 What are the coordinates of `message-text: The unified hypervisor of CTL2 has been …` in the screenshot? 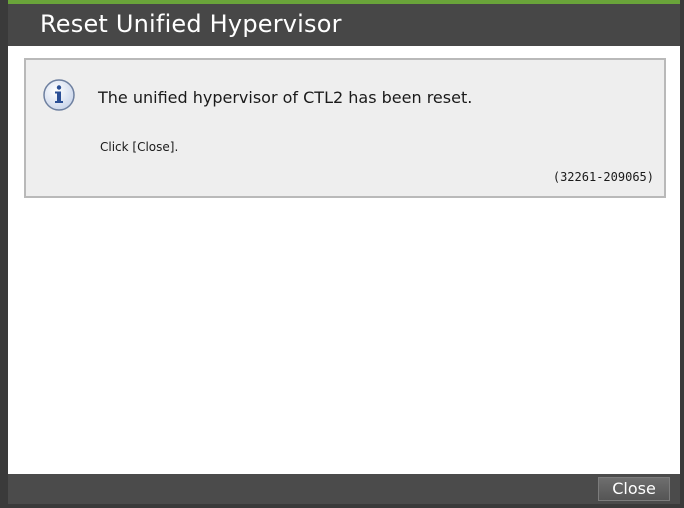 It's located at (285, 97).